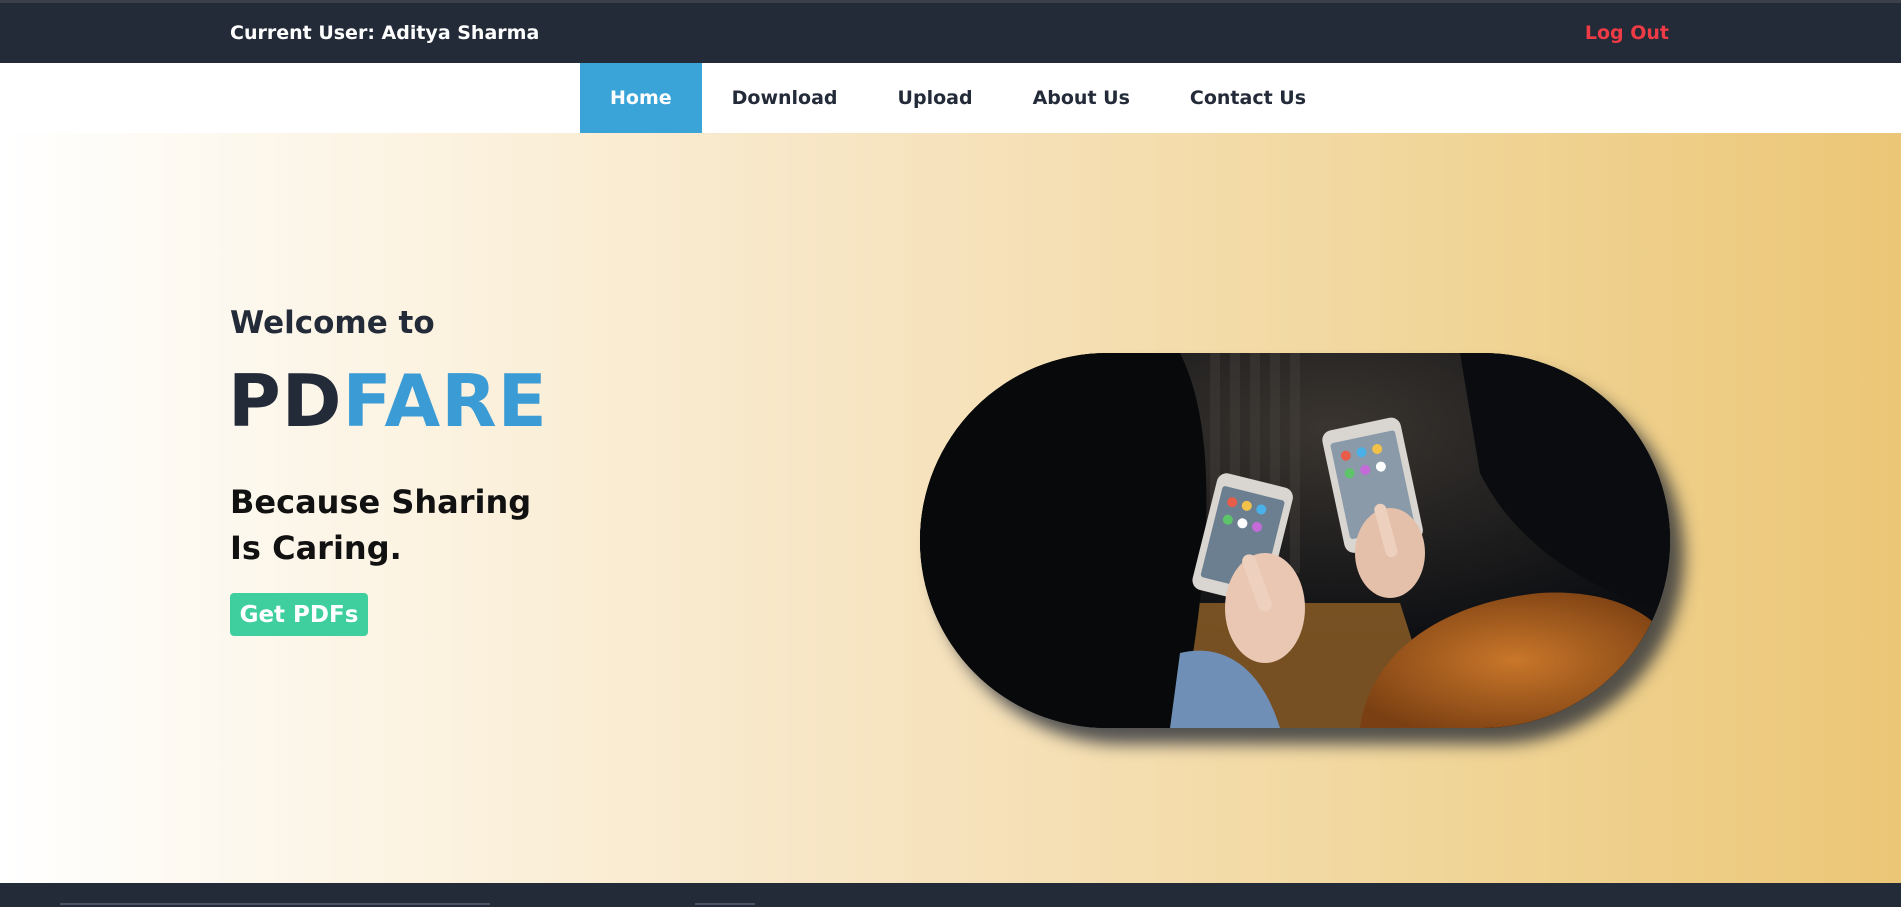 Image resolution: width=1901 pixels, height=907 pixels. I want to click on welcome-heading: Welcome to, so click(332, 323).